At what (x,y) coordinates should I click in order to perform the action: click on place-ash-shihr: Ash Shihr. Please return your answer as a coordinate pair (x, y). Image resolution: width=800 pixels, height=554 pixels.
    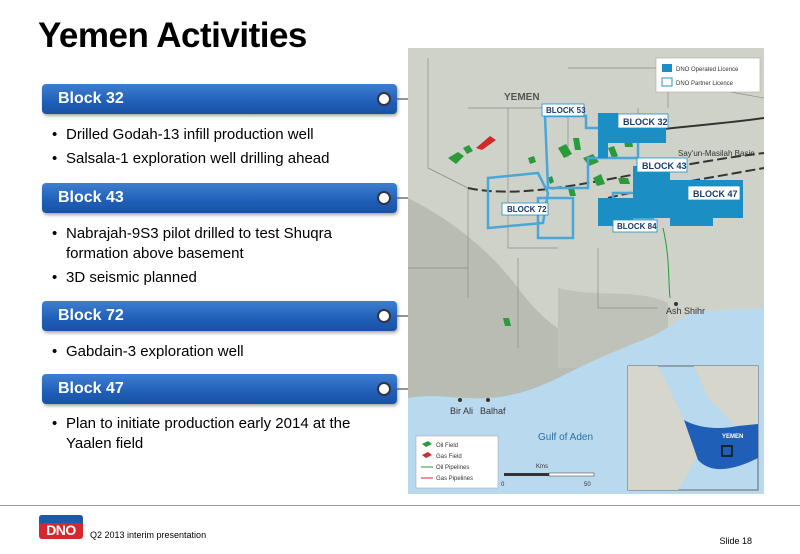
    Looking at the image, I should click on (685, 311).